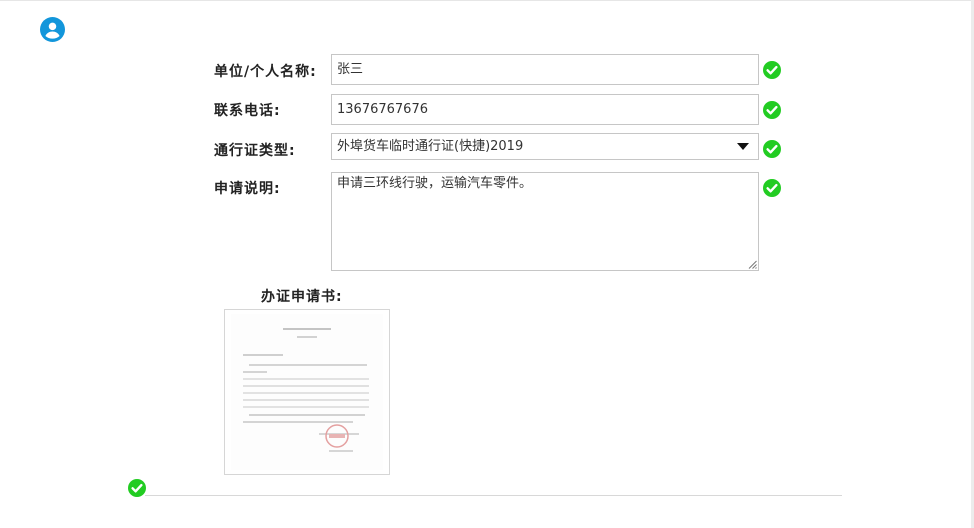 This screenshot has height=528, width=974. I want to click on type-select: 外埠货车临时通行证(快捷)2019, so click(545, 146).